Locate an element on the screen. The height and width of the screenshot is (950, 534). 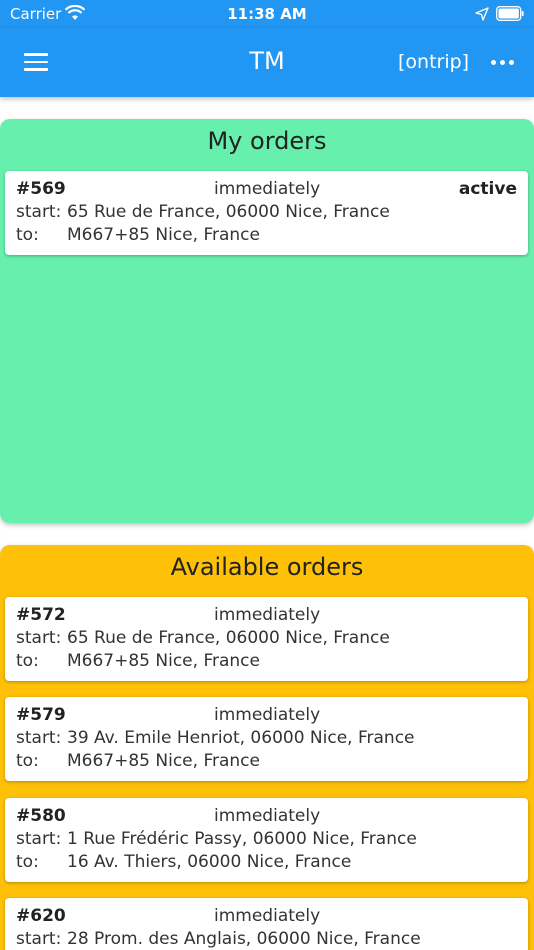
start-address: 1 Rue Frédéric Passy, 06000 Nice, France is located at coordinates (242, 839).